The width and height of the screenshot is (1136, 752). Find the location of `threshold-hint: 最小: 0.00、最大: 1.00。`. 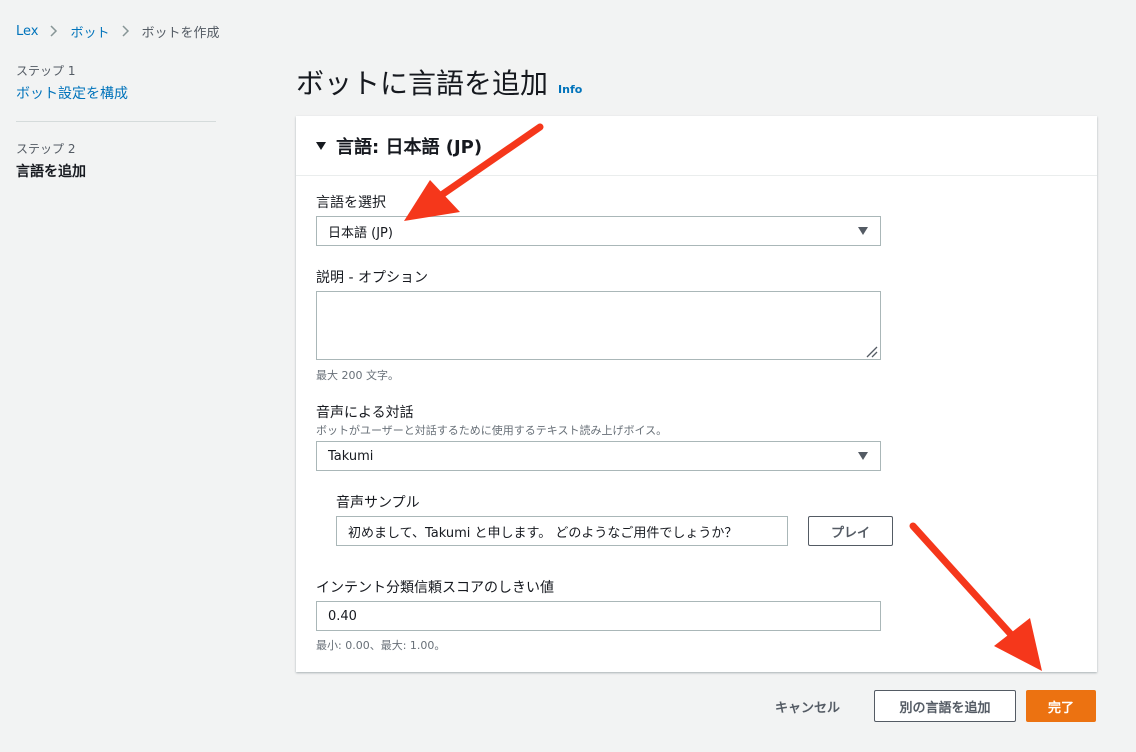

threshold-hint: 最小: 0.00、最大: 1.00。 is located at coordinates (381, 645).